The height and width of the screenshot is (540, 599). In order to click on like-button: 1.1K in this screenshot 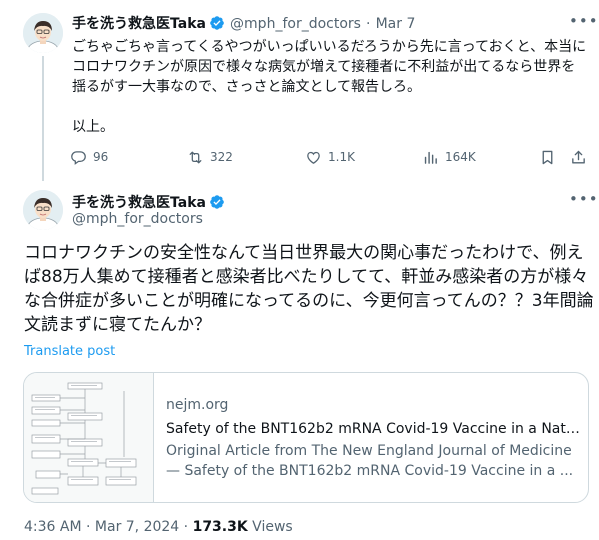, I will do `click(330, 157)`.